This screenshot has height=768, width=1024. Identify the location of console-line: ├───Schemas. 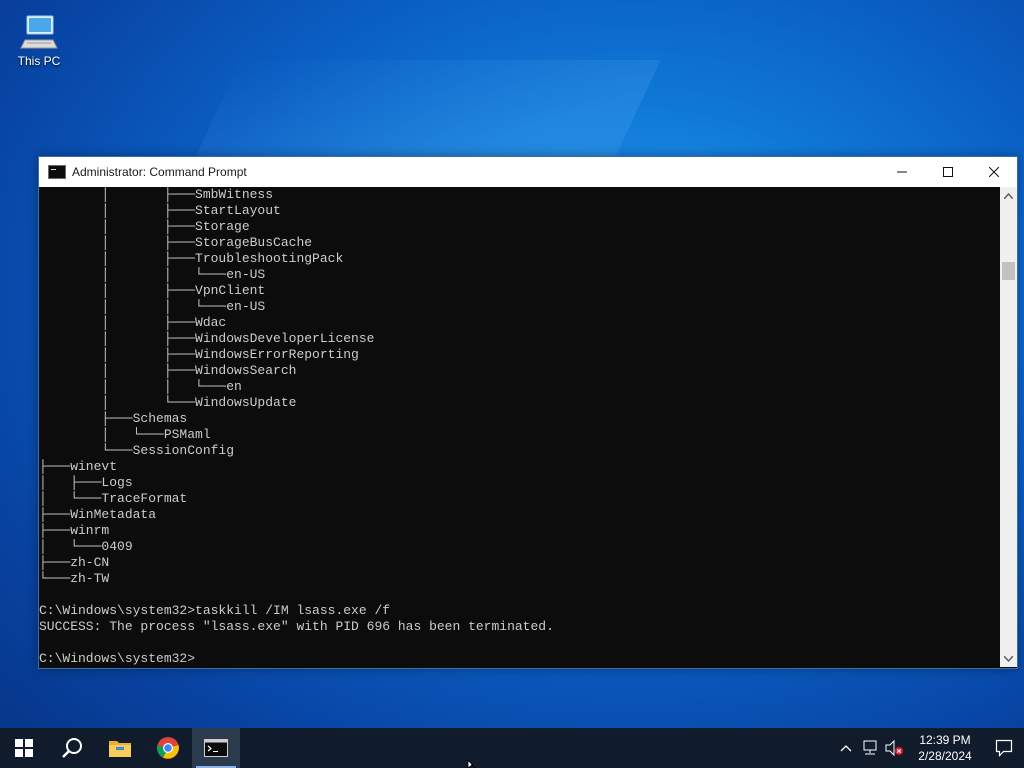
(113, 418).